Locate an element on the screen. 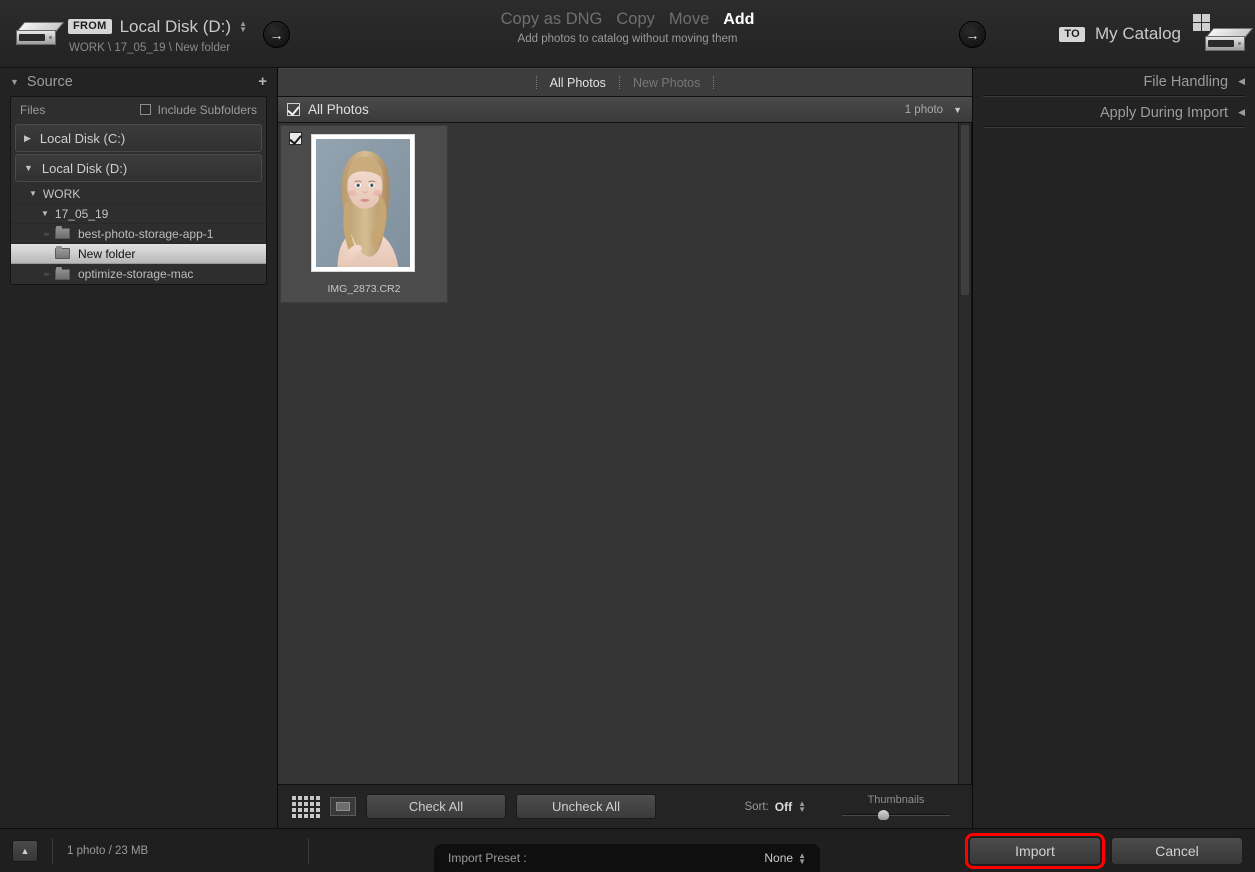  group-header-label: All Photos is located at coordinates (338, 109).